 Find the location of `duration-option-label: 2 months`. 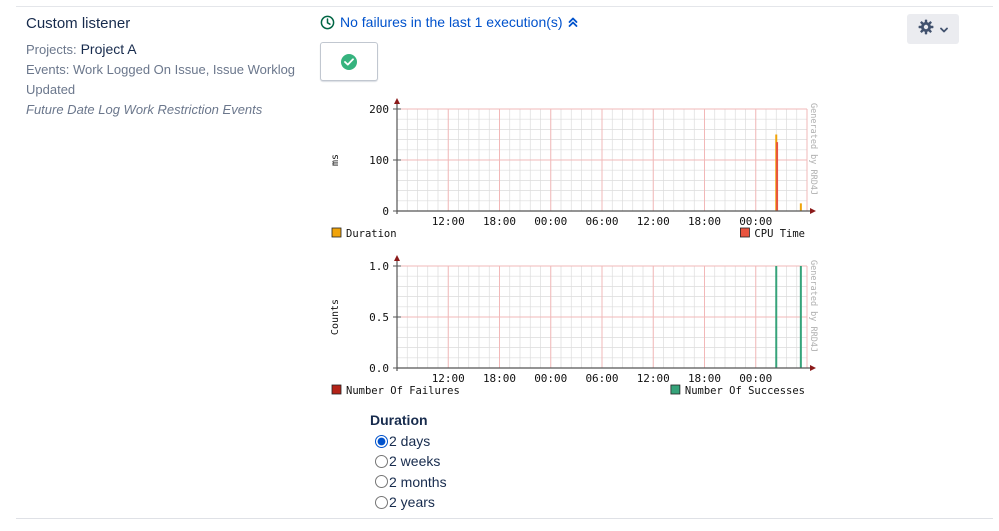

duration-option-label: 2 months is located at coordinates (418, 481).